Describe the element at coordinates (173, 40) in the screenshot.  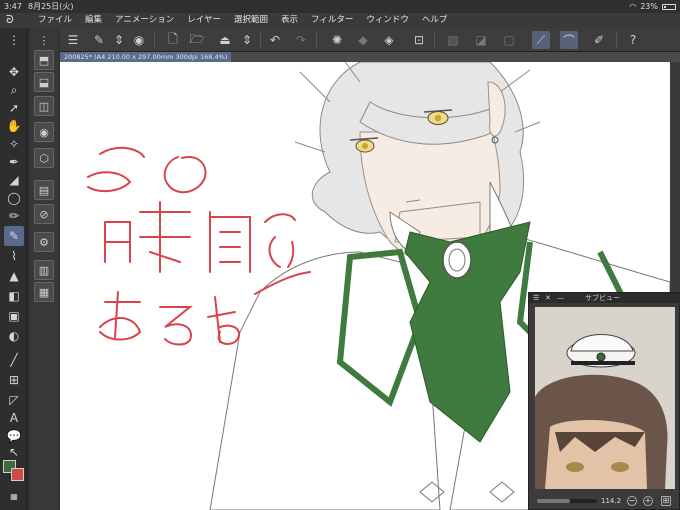
I see `new-file-icon: 🗋` at that location.